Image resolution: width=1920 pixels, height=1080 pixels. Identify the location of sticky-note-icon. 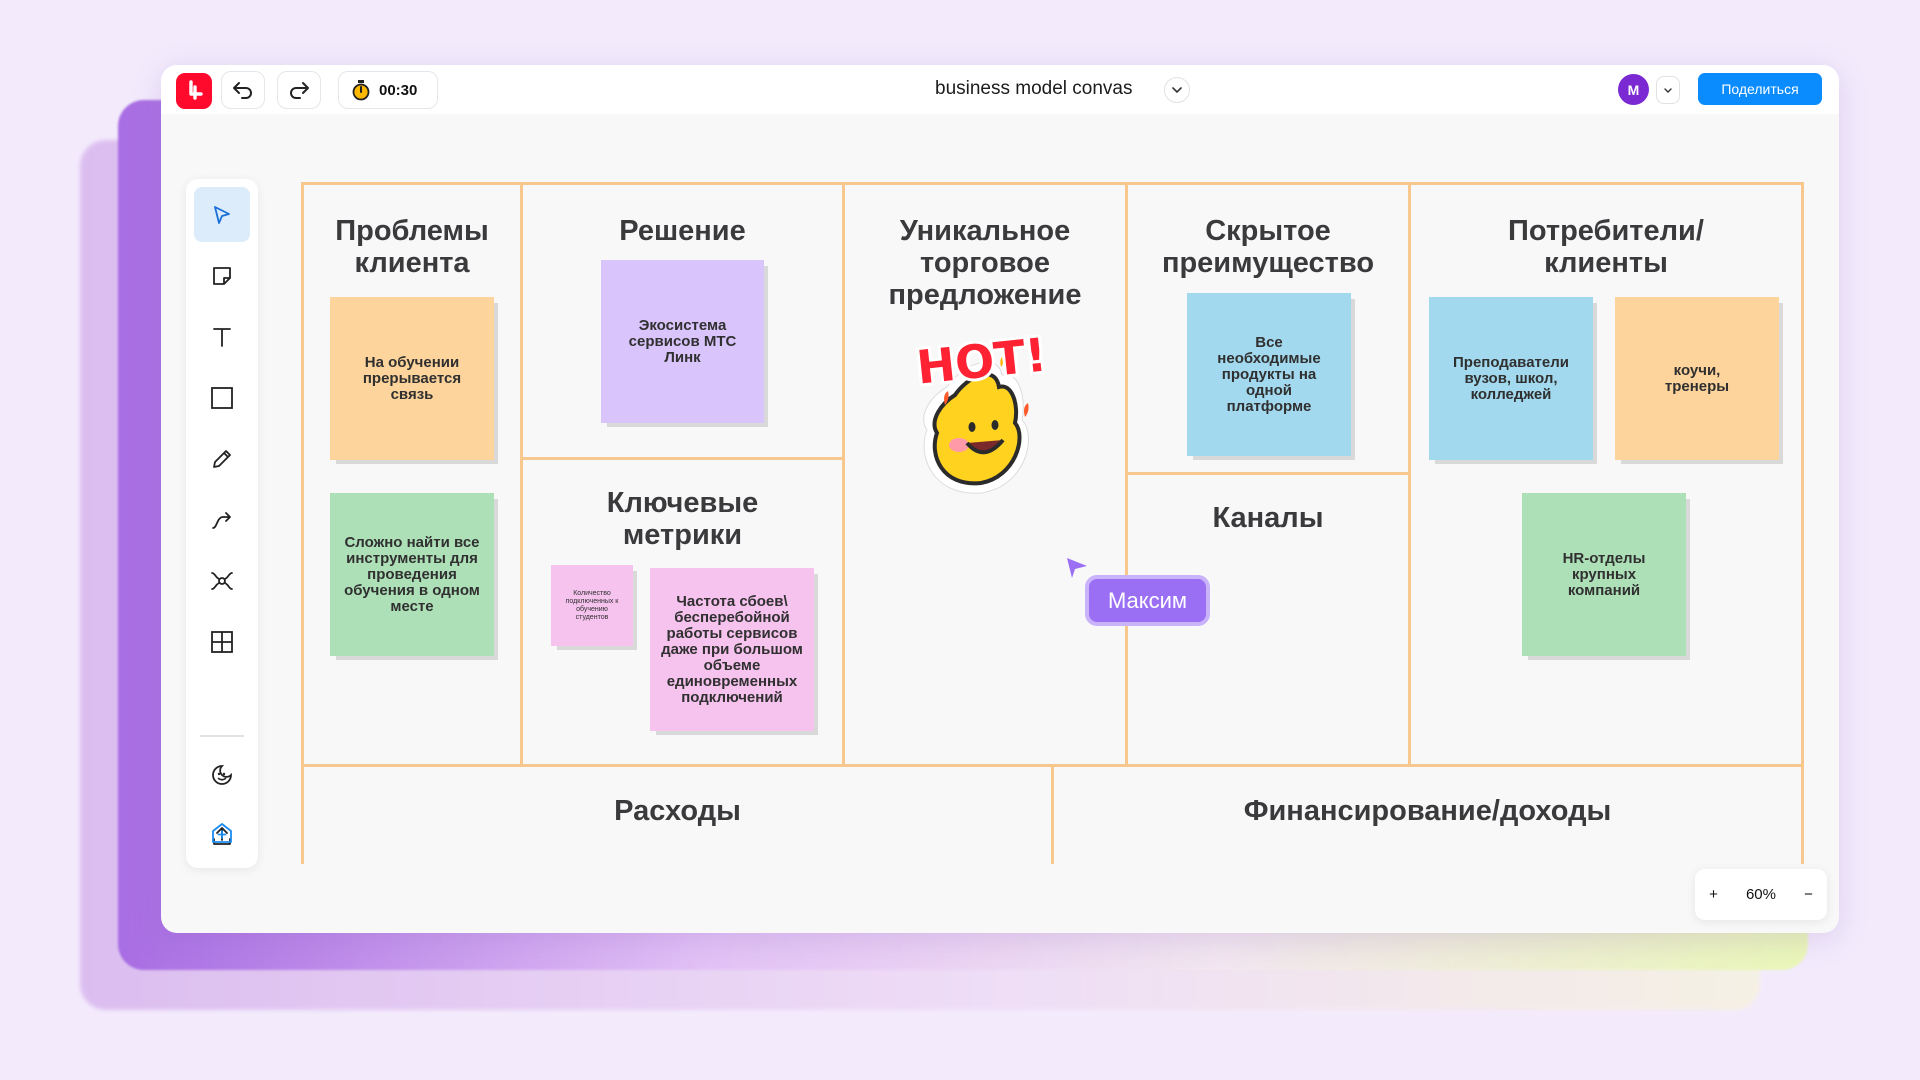
(222, 275).